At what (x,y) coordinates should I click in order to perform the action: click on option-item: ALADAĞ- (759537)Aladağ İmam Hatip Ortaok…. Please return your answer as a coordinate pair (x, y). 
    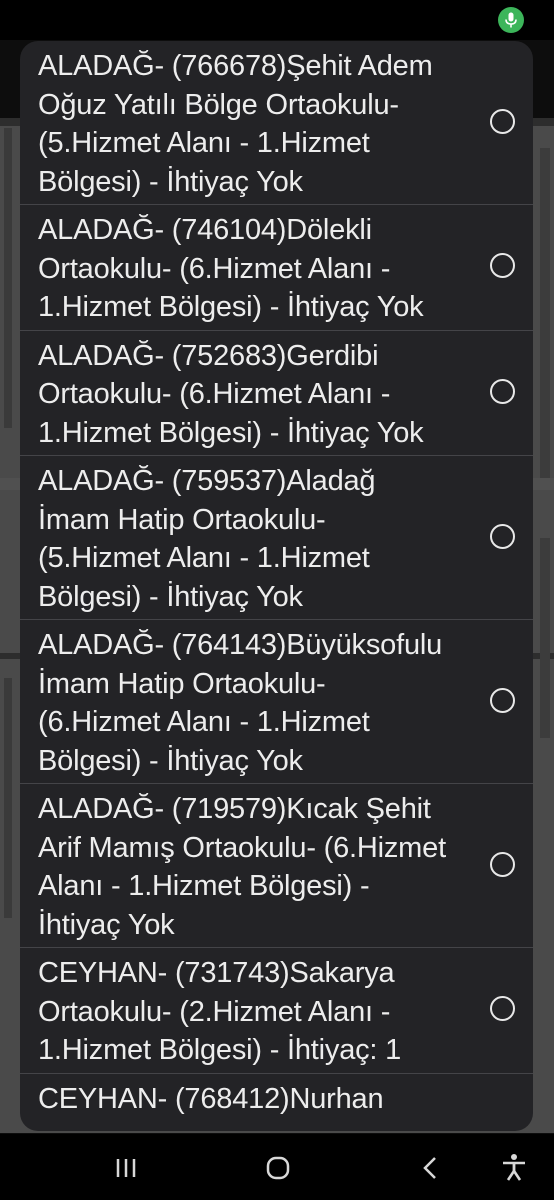
    Looking at the image, I should click on (276, 538).